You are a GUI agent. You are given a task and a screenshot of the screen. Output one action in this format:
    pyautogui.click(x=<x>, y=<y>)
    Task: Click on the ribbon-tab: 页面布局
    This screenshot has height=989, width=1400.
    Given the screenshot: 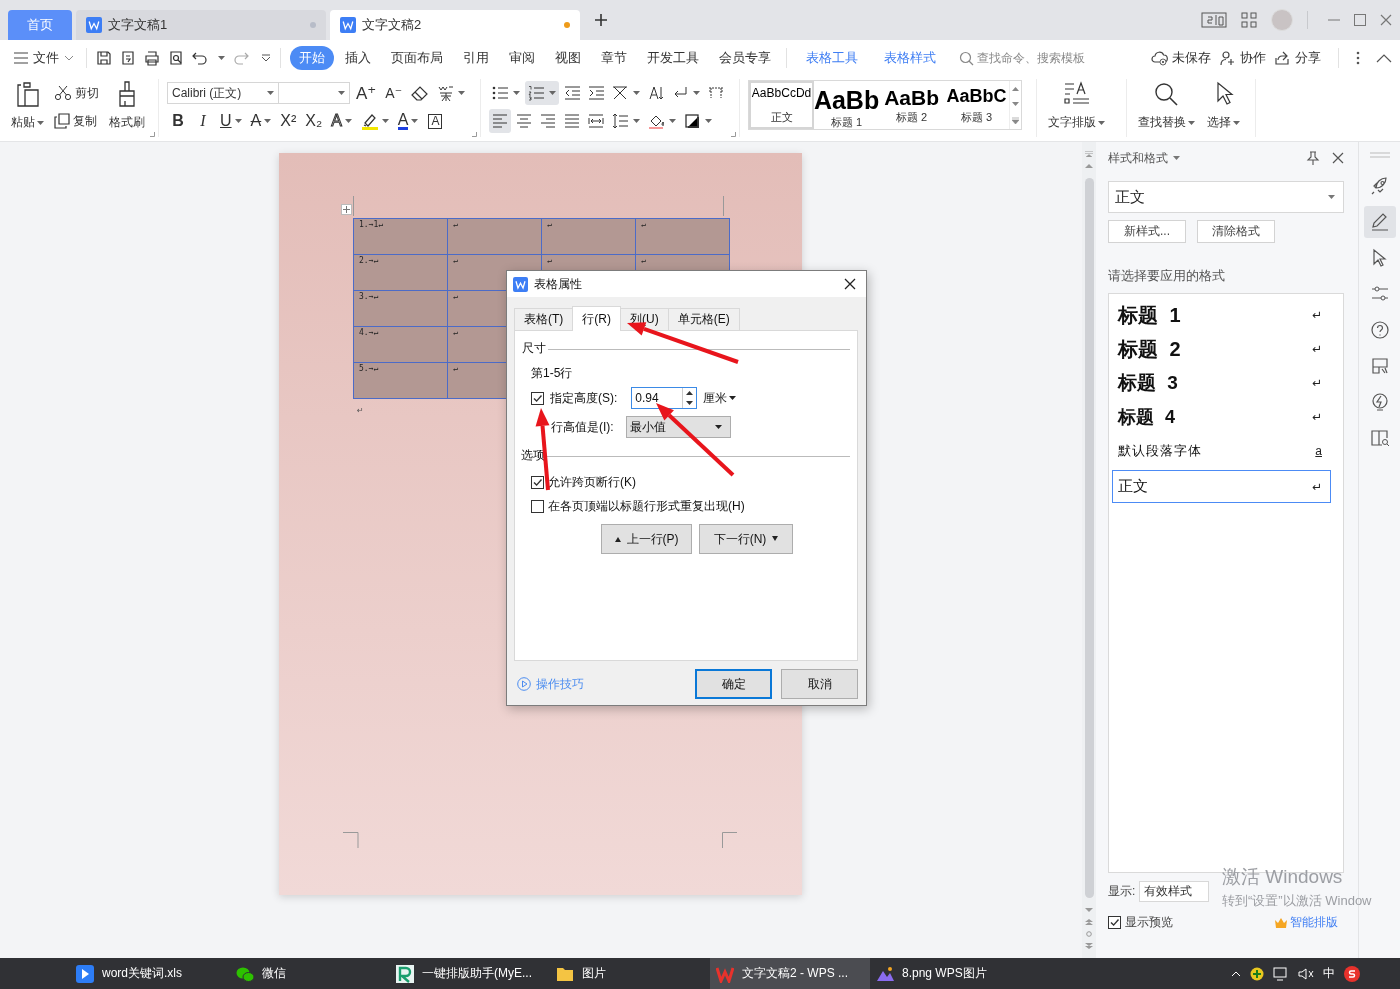 What is the action you would take?
    pyautogui.click(x=417, y=58)
    